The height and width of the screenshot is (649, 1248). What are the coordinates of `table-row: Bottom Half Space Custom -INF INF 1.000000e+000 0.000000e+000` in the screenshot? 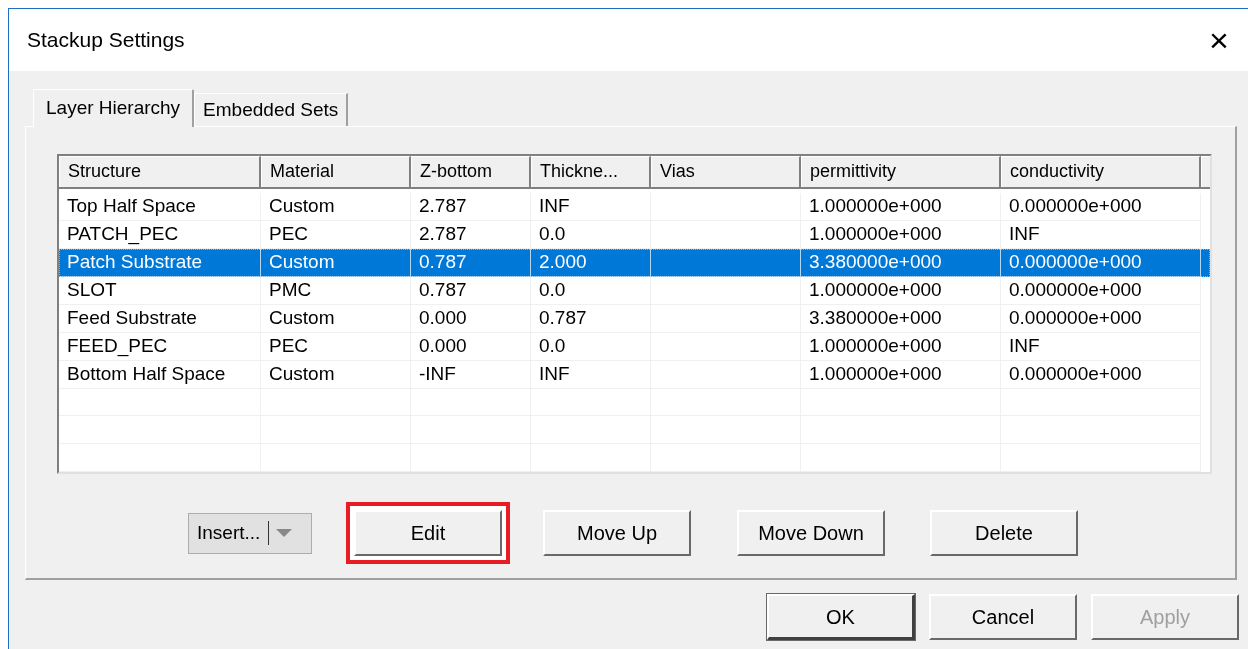 It's located at (634, 374).